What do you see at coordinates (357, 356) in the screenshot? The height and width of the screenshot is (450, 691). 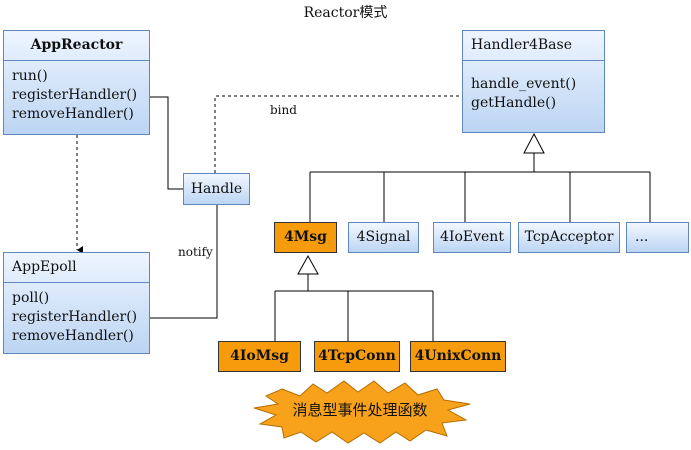 I see `class-4tcpconn: 4TcpConn` at bounding box center [357, 356].